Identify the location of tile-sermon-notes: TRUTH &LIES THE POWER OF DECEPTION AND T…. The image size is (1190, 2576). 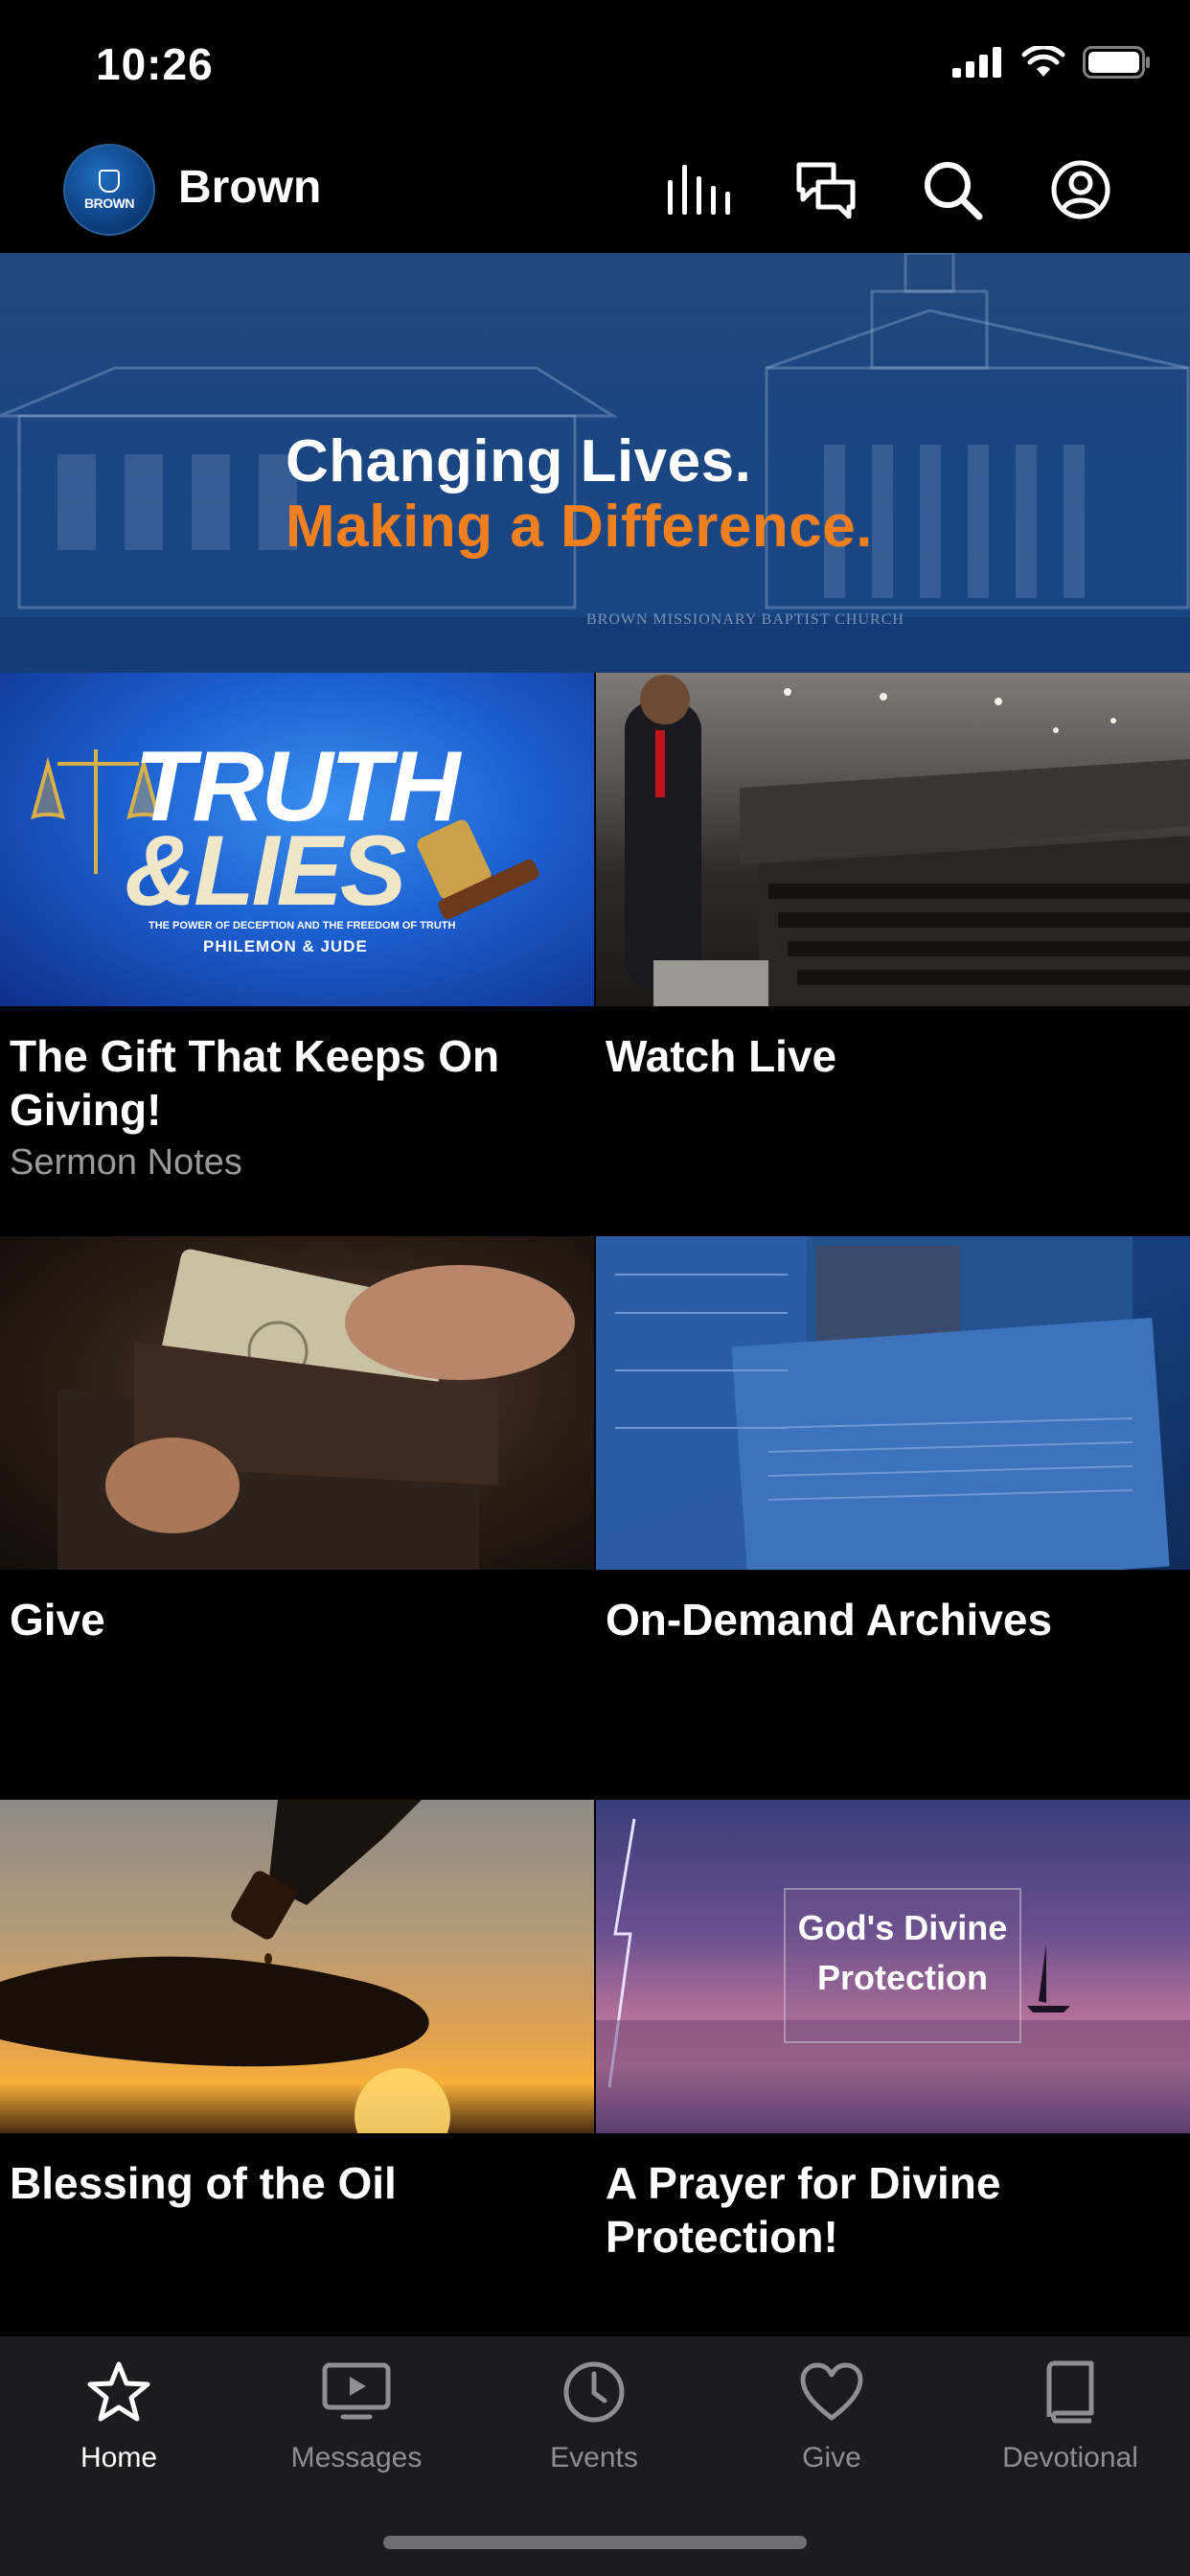
(297, 953).